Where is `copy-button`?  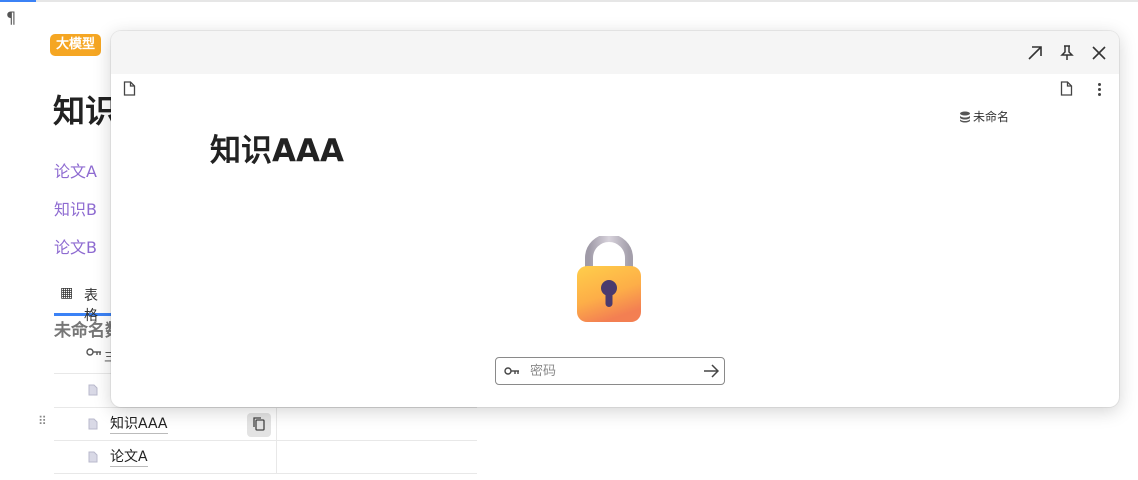
copy-button is located at coordinates (259, 425).